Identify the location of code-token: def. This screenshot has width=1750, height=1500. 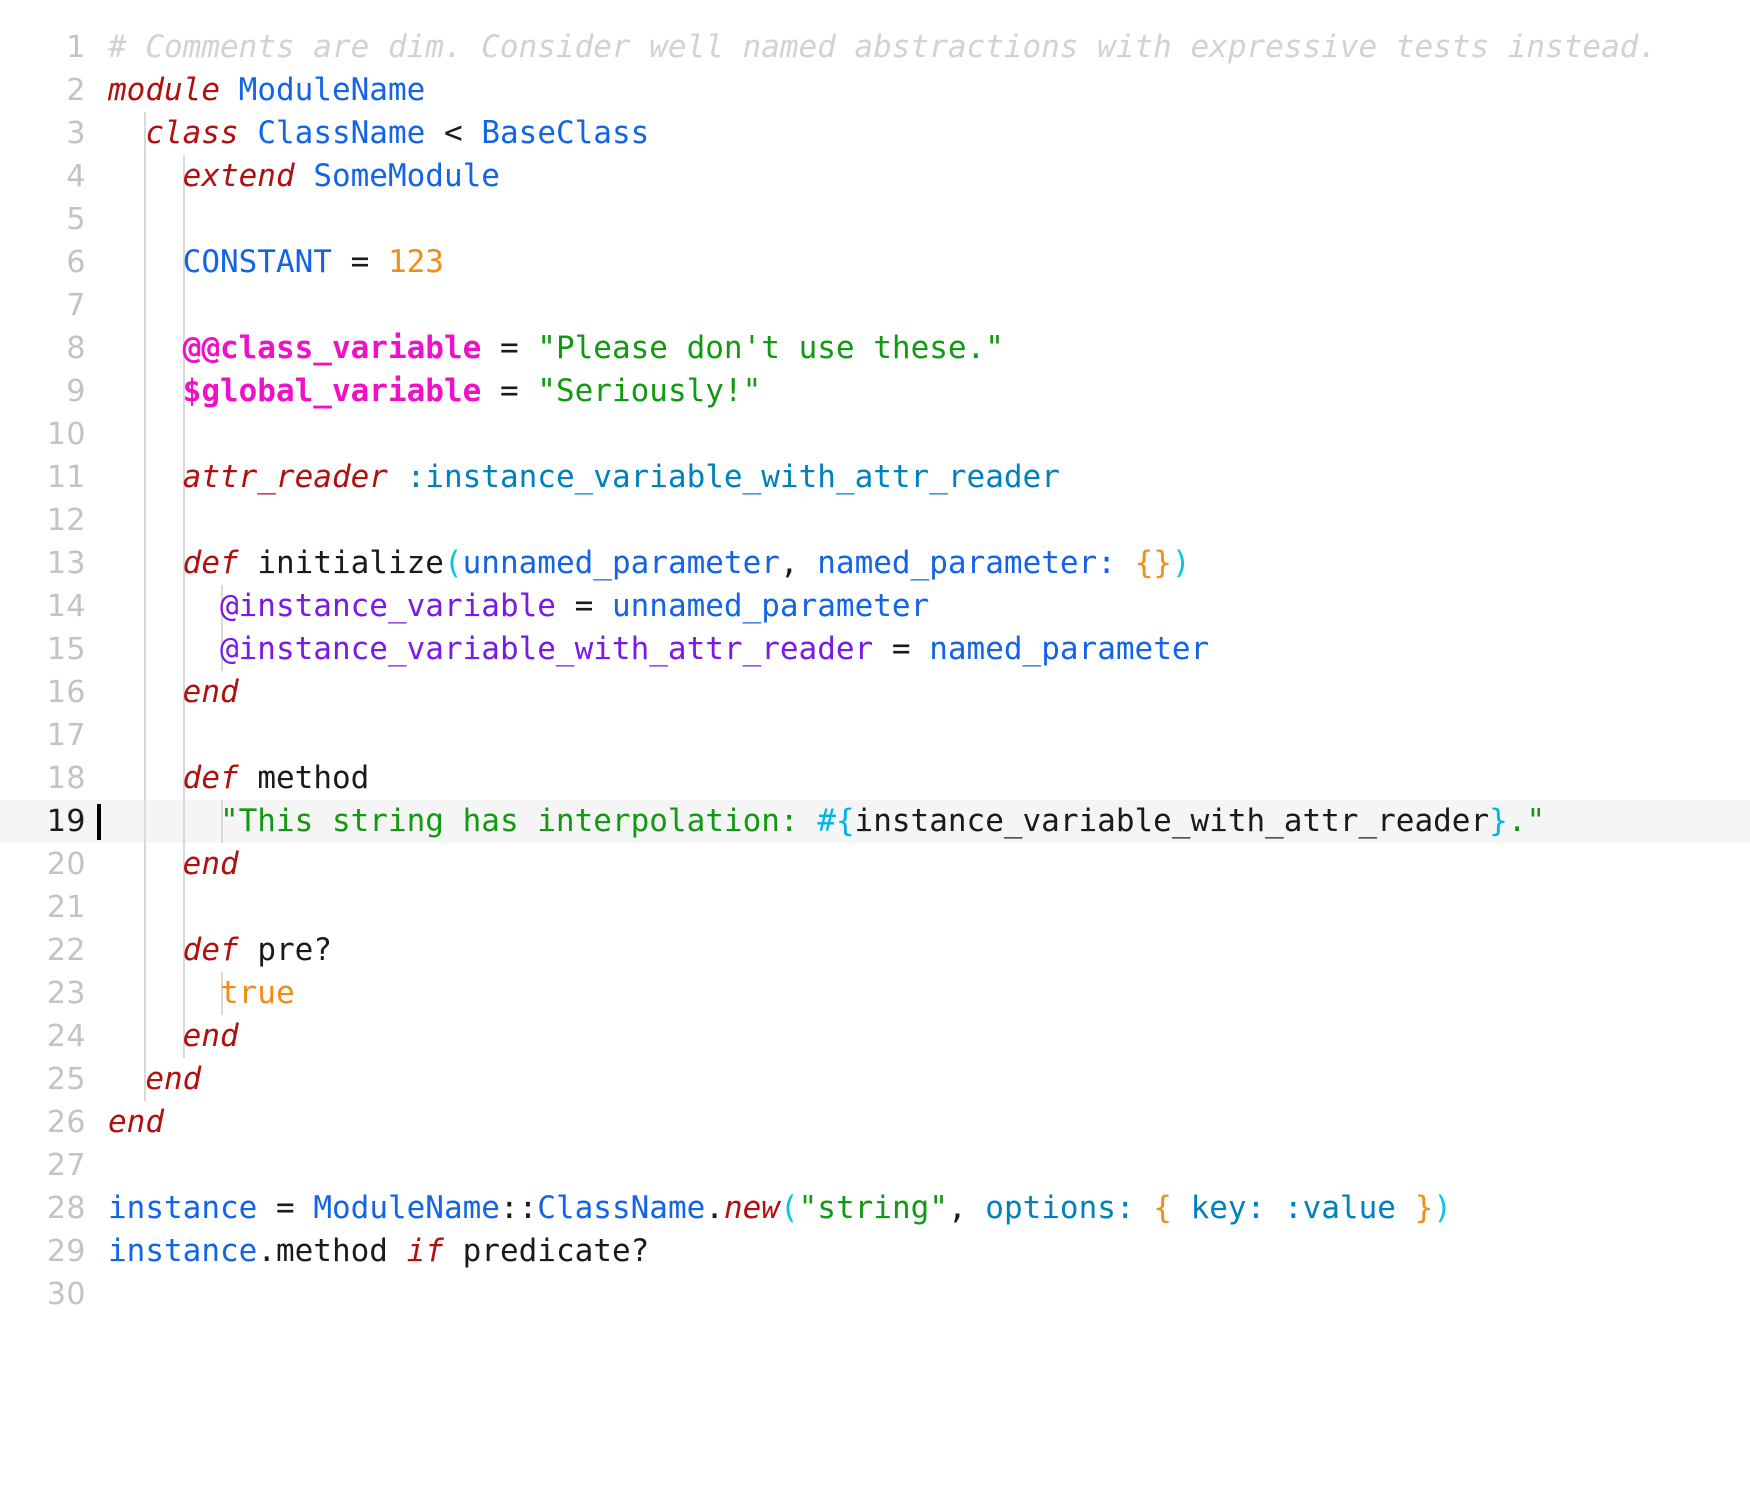
(210, 778).